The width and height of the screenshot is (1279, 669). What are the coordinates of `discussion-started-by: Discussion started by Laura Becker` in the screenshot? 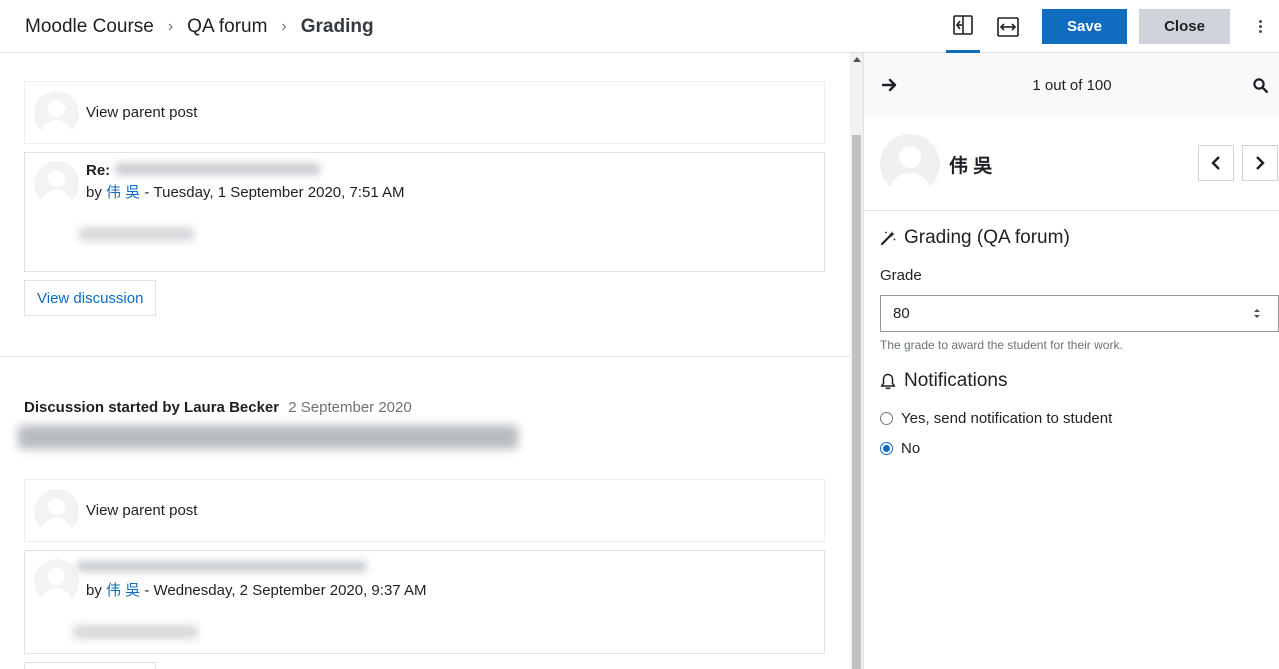 It's located at (152, 407).